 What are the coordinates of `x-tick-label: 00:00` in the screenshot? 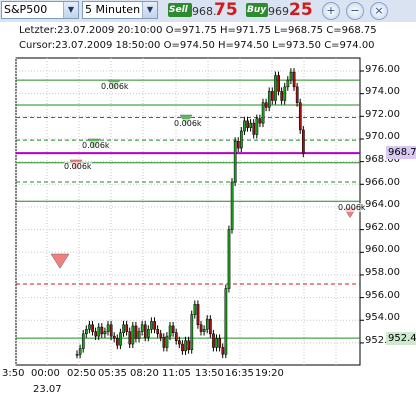 It's located at (45, 373).